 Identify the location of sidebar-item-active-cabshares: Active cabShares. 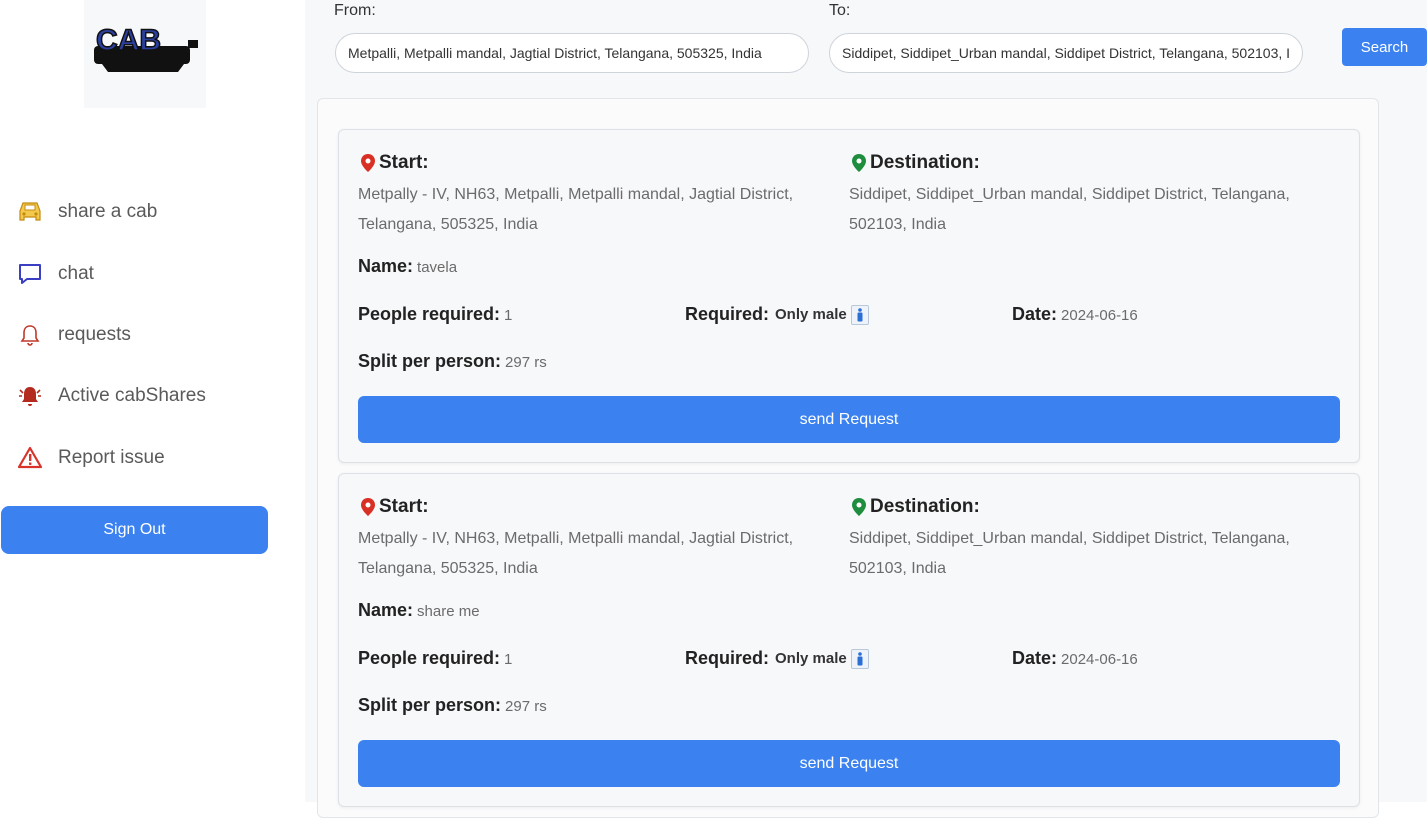
(150, 396).